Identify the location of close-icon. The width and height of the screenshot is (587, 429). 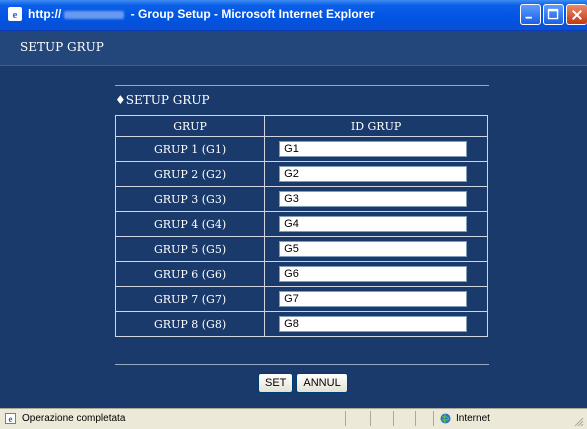
(577, 15).